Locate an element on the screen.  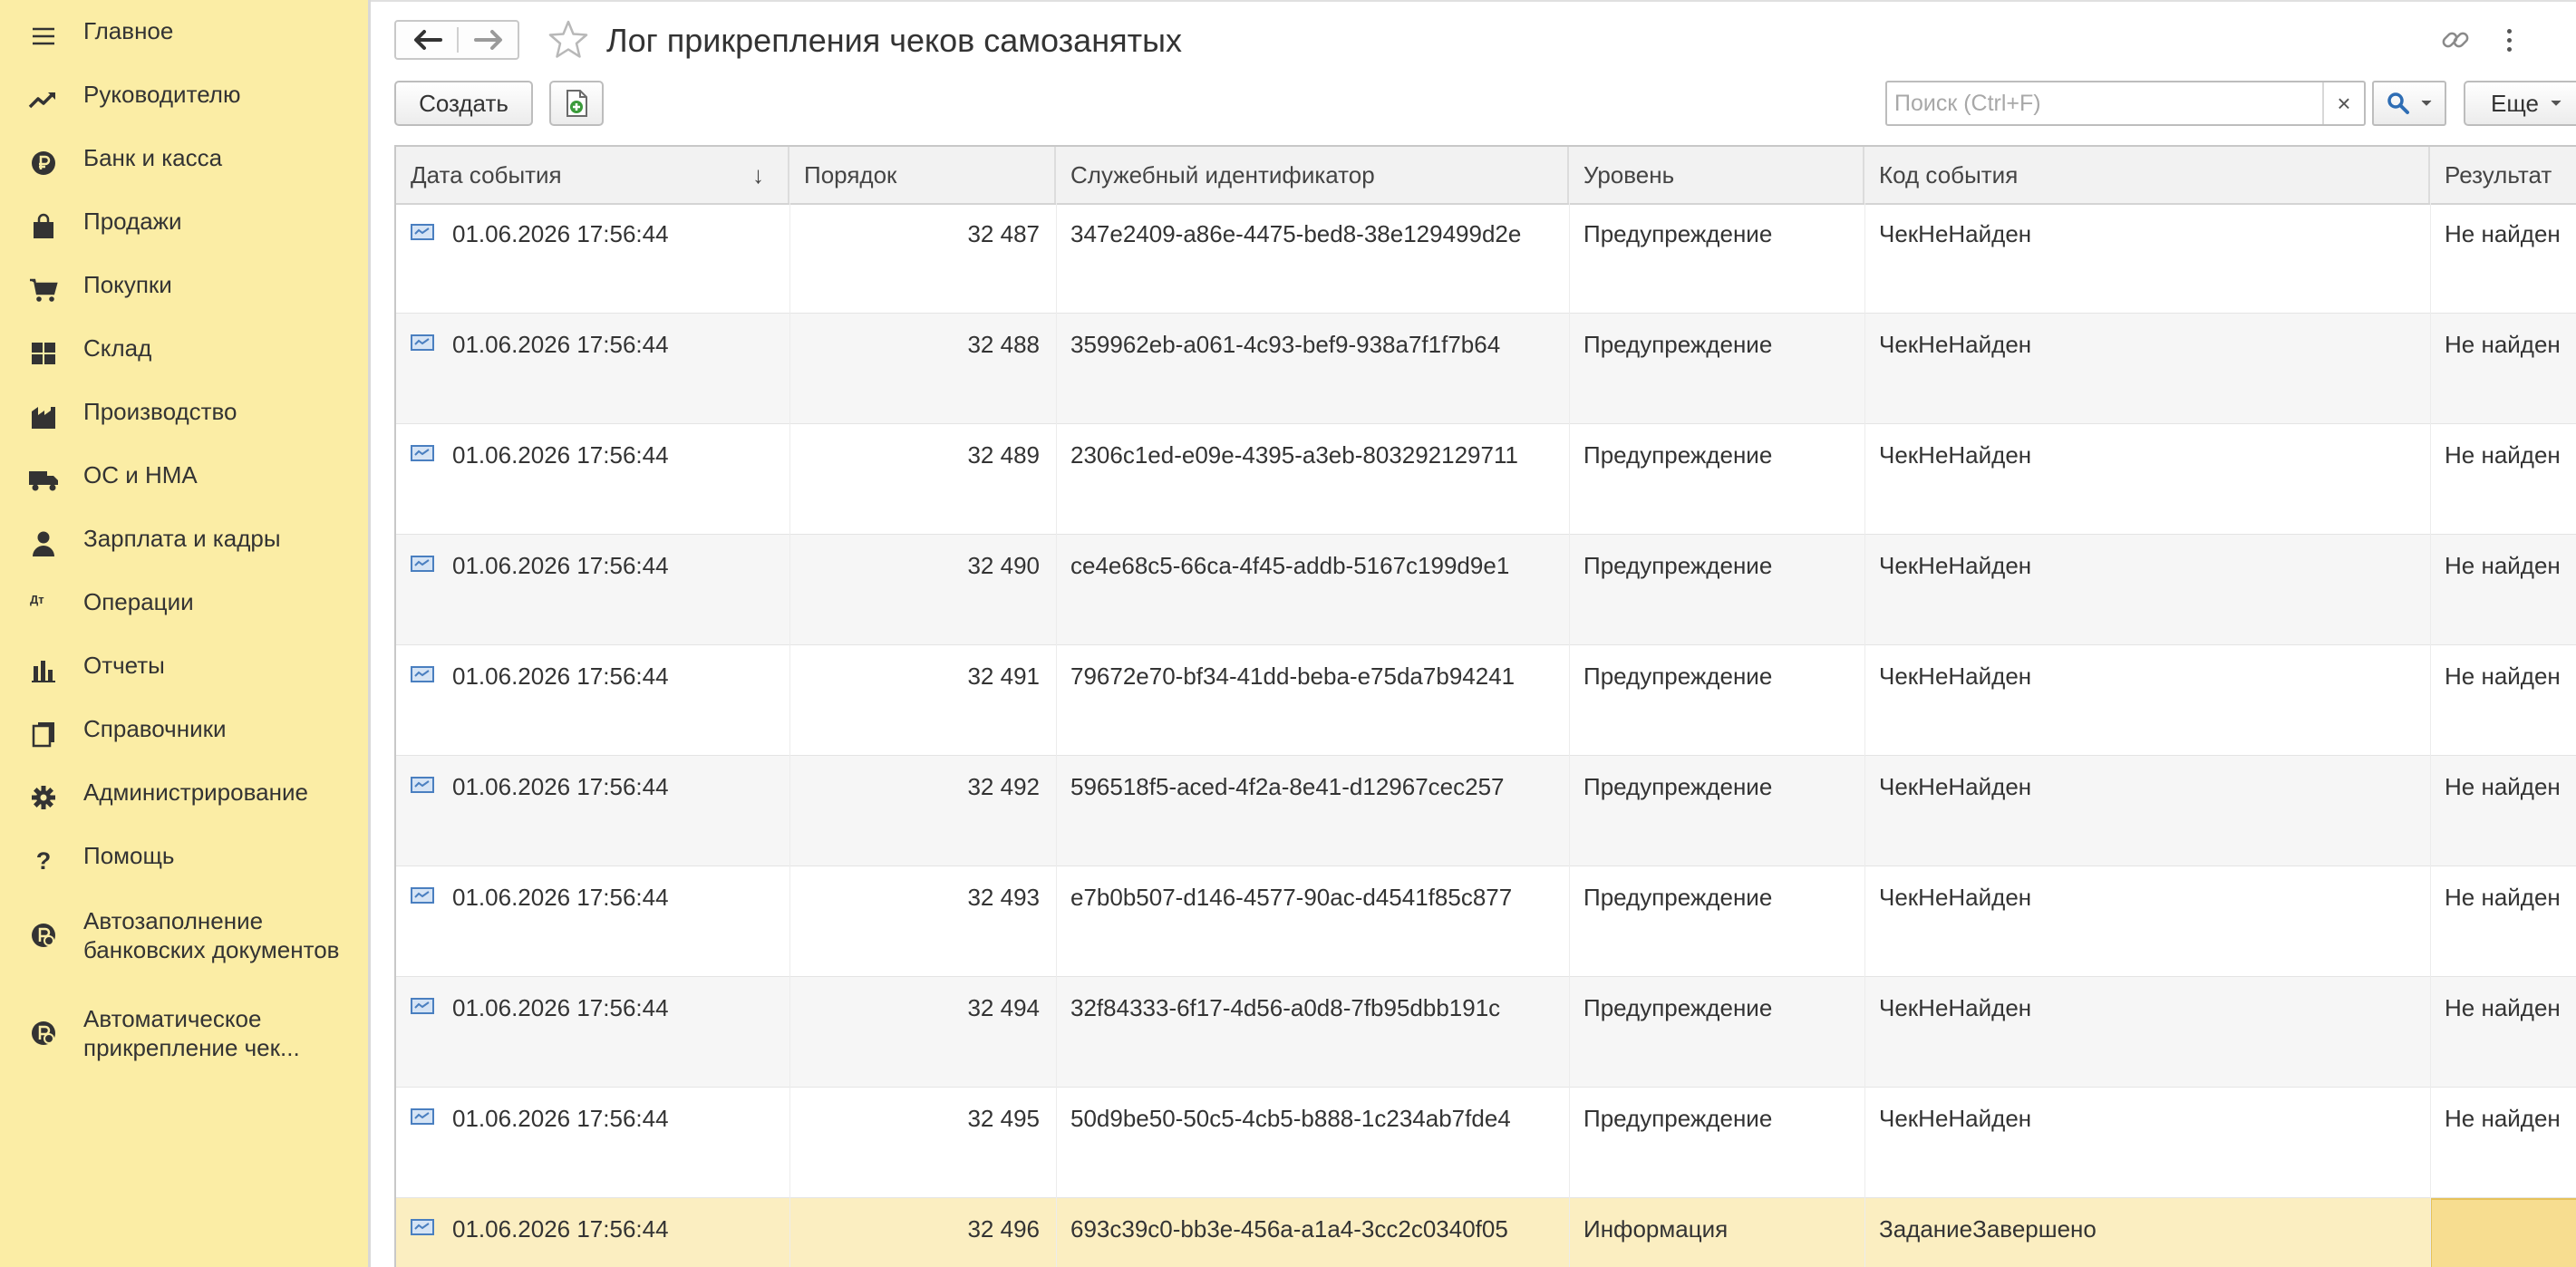
more-actions-button is located at coordinates (2509, 40).